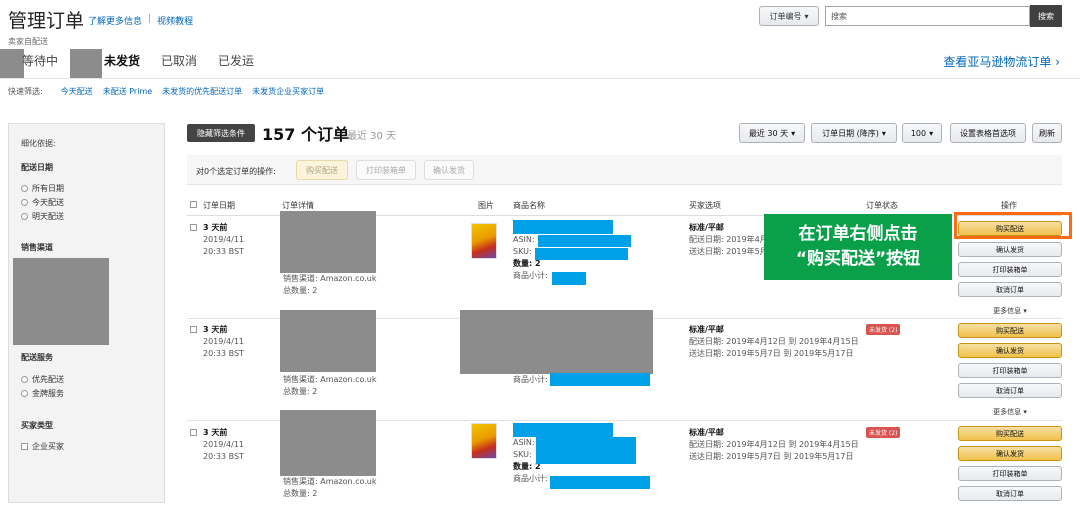 This screenshot has width=1080, height=507. What do you see at coordinates (785, 16) in the screenshot?
I see `search-type-label: 订单编号` at bounding box center [785, 16].